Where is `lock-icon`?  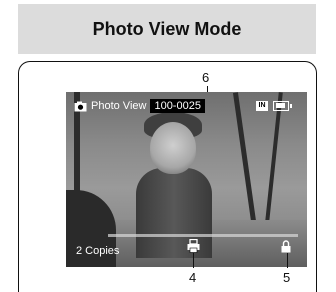 lock-icon is located at coordinates (286, 246).